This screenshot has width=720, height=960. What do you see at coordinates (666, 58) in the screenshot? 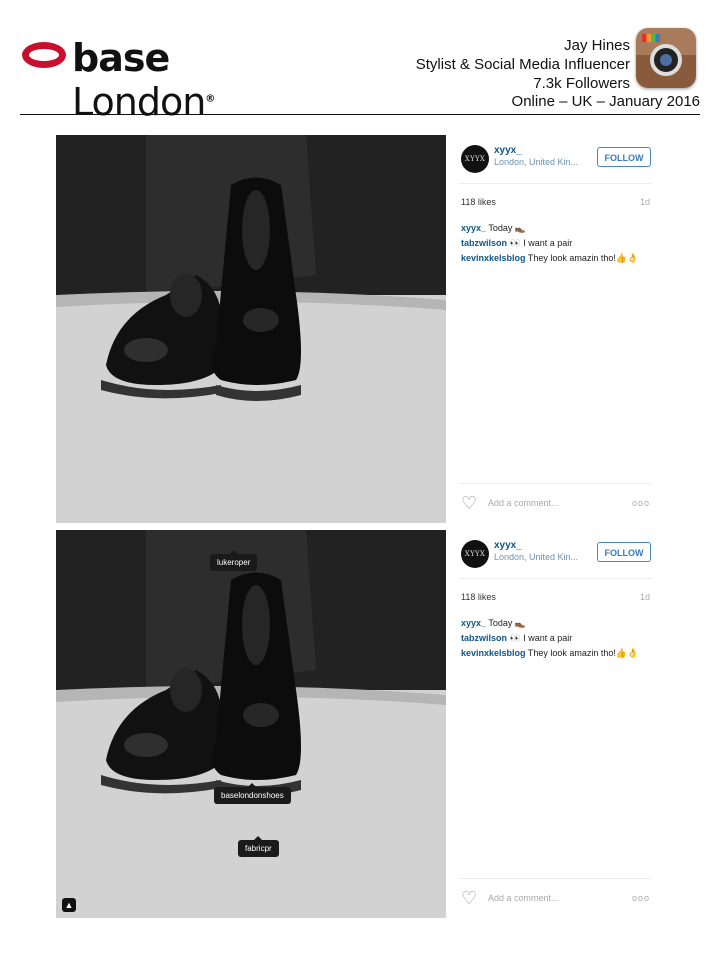
I see `instagram-camera-icon` at bounding box center [666, 58].